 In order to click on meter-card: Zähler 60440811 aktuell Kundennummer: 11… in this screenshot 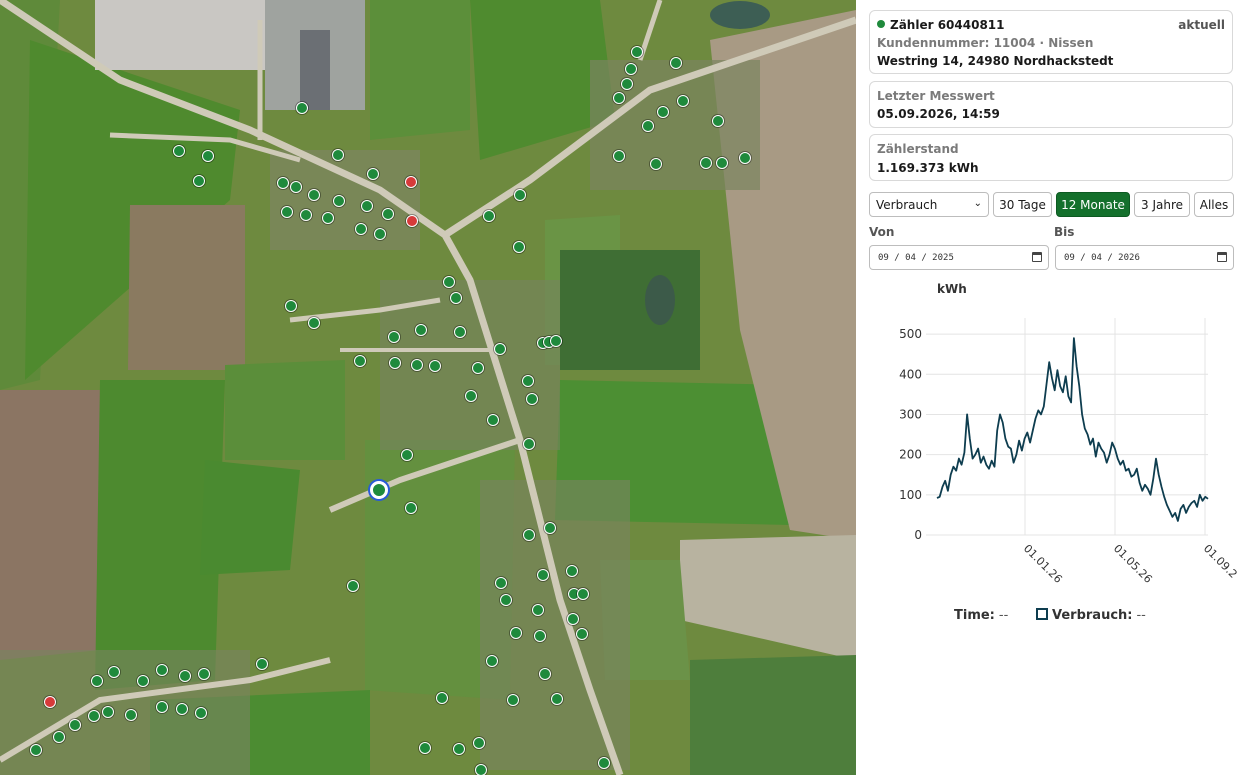, I will do `click(1051, 42)`.